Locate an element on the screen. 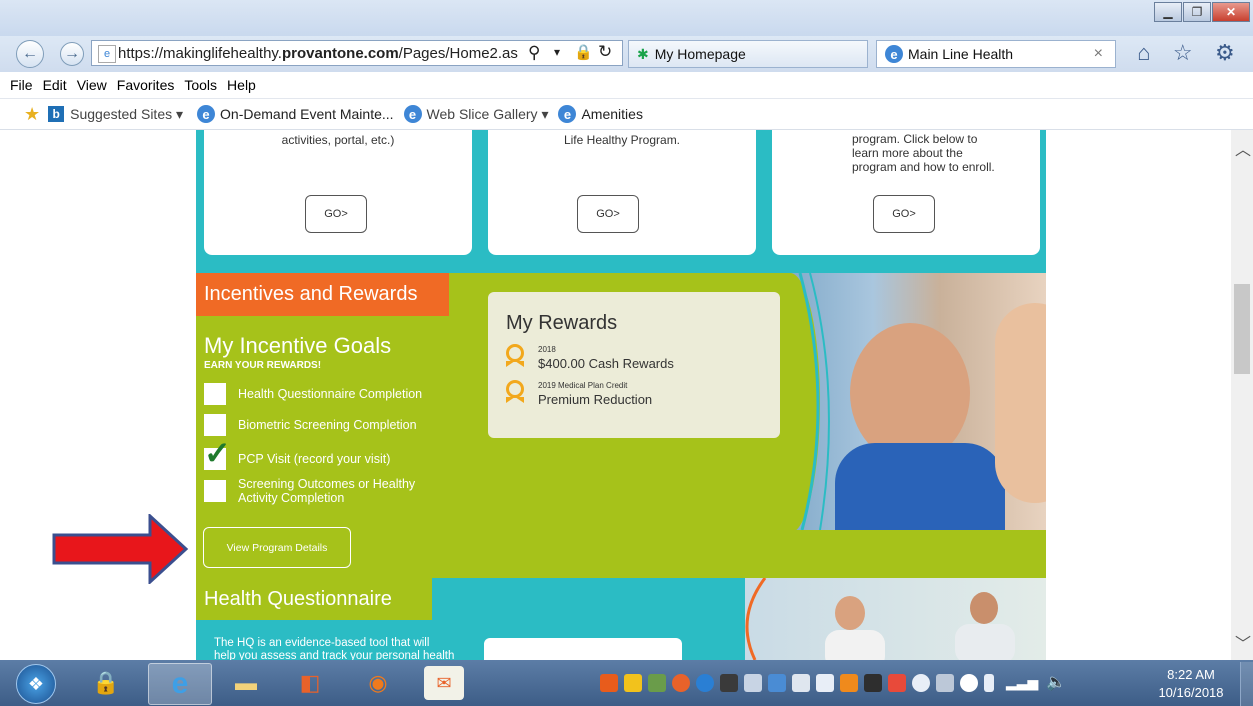  file-explorer-icon: ▬ is located at coordinates (246, 683).